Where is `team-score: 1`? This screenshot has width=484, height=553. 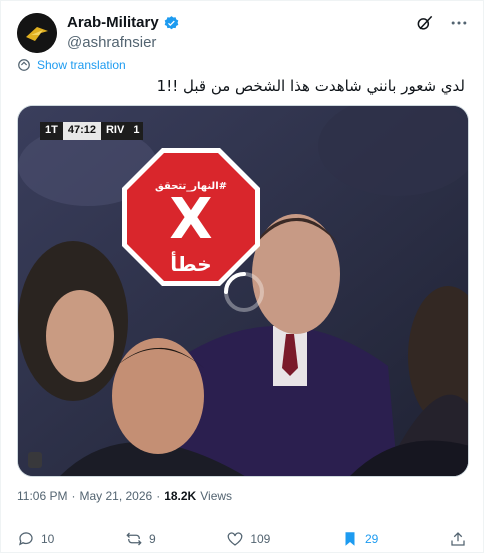 team-score: 1 is located at coordinates (136, 131).